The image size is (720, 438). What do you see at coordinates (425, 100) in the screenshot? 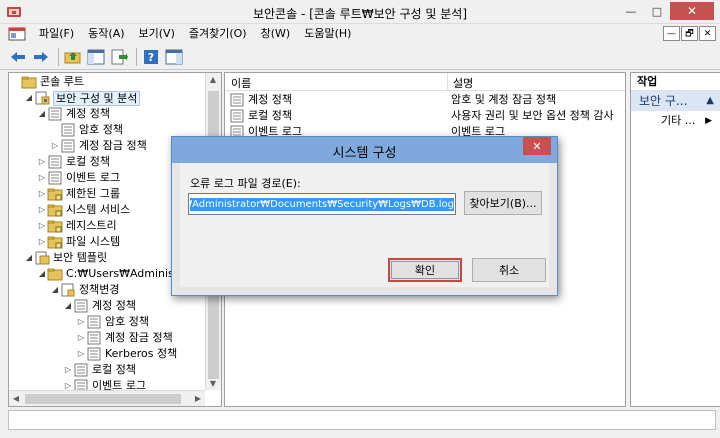
I see `list-item: 계정 정책 암호 및 계정 잠금 정책` at bounding box center [425, 100].